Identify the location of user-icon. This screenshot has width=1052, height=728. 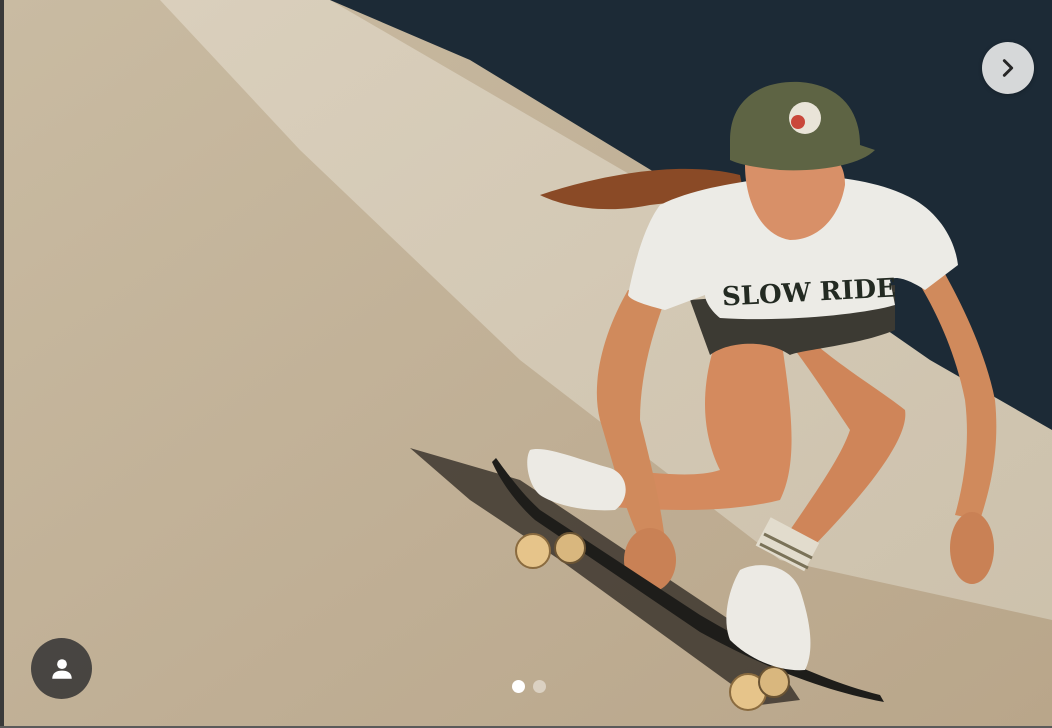
(61, 668).